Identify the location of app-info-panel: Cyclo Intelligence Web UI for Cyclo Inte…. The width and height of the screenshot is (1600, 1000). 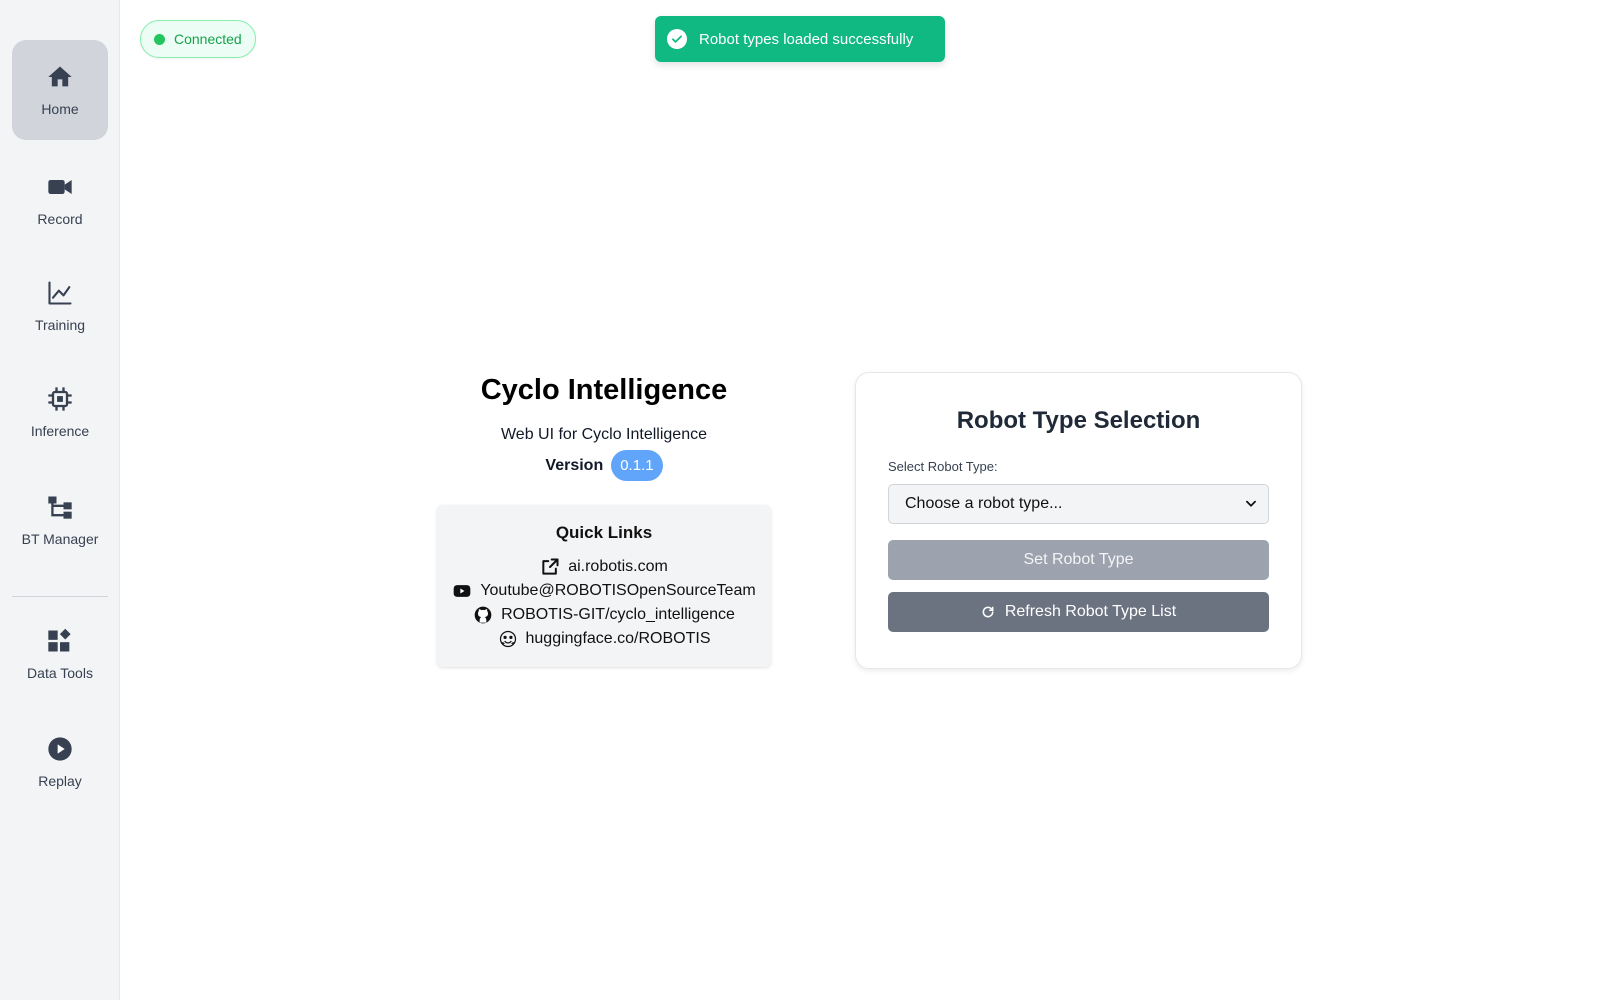
(604, 518).